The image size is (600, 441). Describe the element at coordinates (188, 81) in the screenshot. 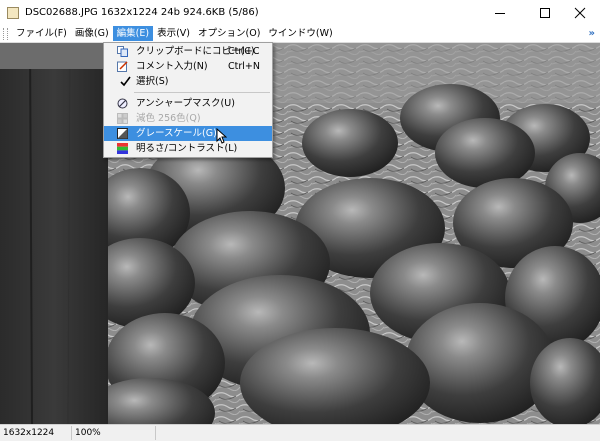

I see `menu-item-select: 選択(S)` at that location.